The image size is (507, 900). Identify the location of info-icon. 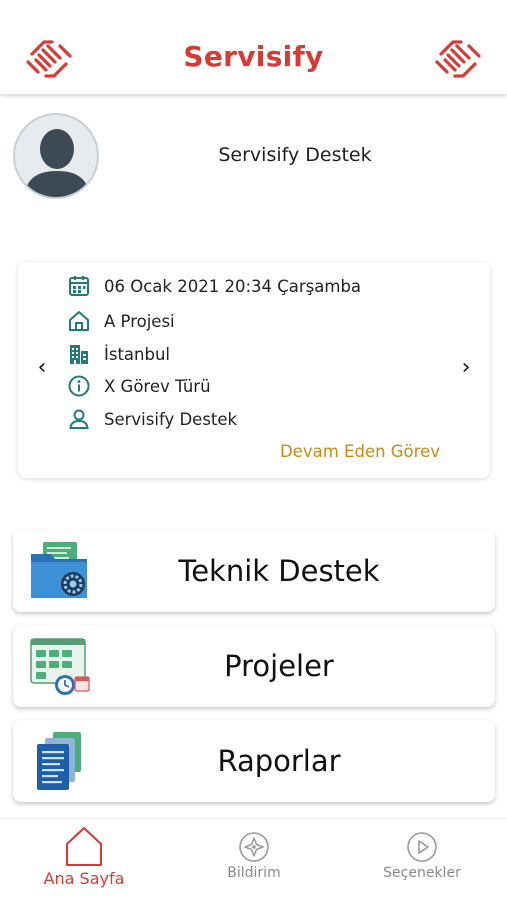
(79, 386).